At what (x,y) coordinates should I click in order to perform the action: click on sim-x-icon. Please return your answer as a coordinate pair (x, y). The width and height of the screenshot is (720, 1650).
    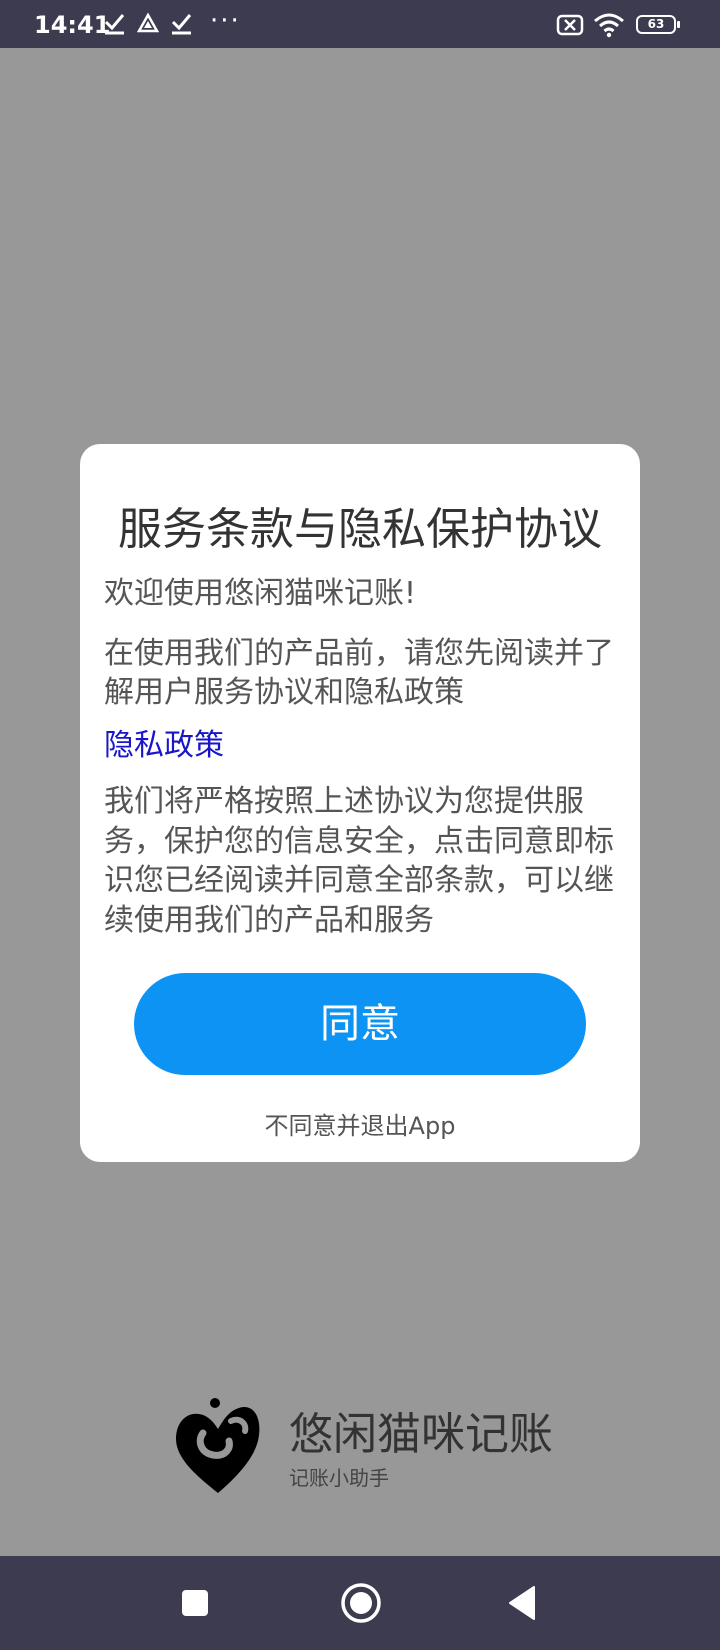
    Looking at the image, I should click on (570, 25).